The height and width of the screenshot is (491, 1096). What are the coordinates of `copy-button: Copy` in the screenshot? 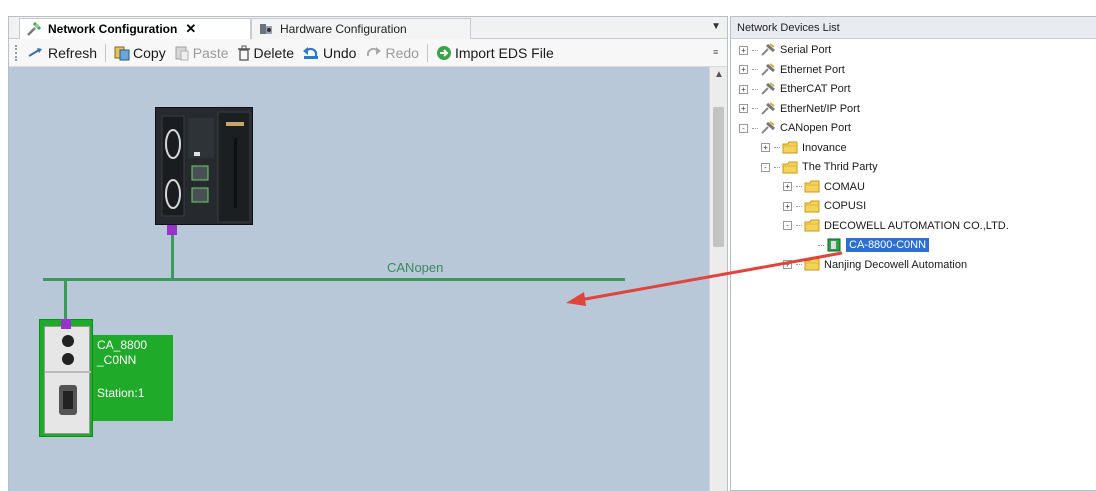 It's located at (140, 53).